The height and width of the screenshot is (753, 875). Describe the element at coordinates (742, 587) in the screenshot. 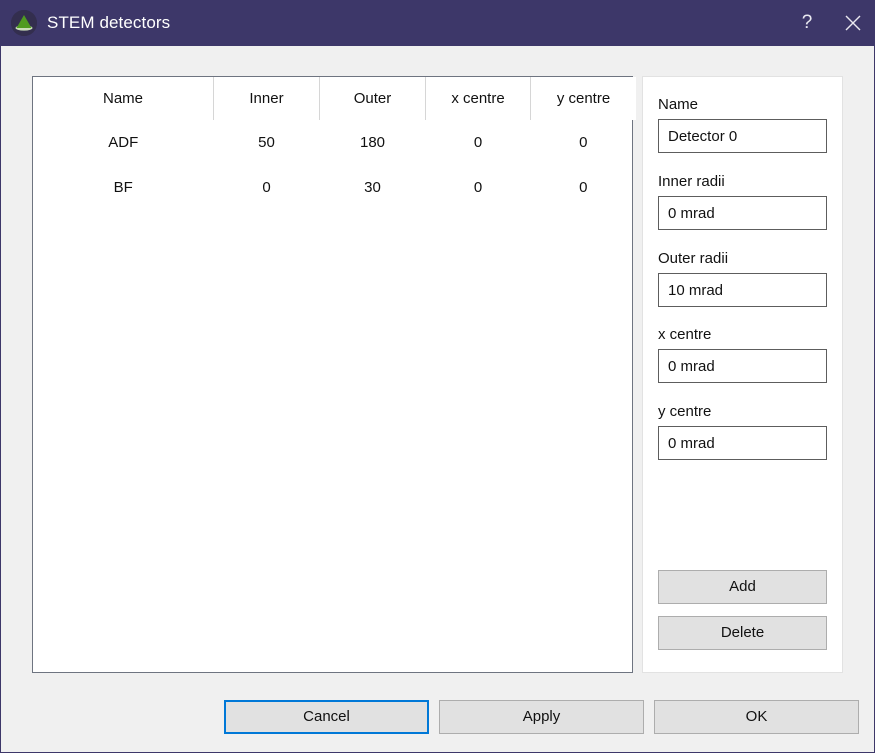

I see `add-button: Add` at that location.